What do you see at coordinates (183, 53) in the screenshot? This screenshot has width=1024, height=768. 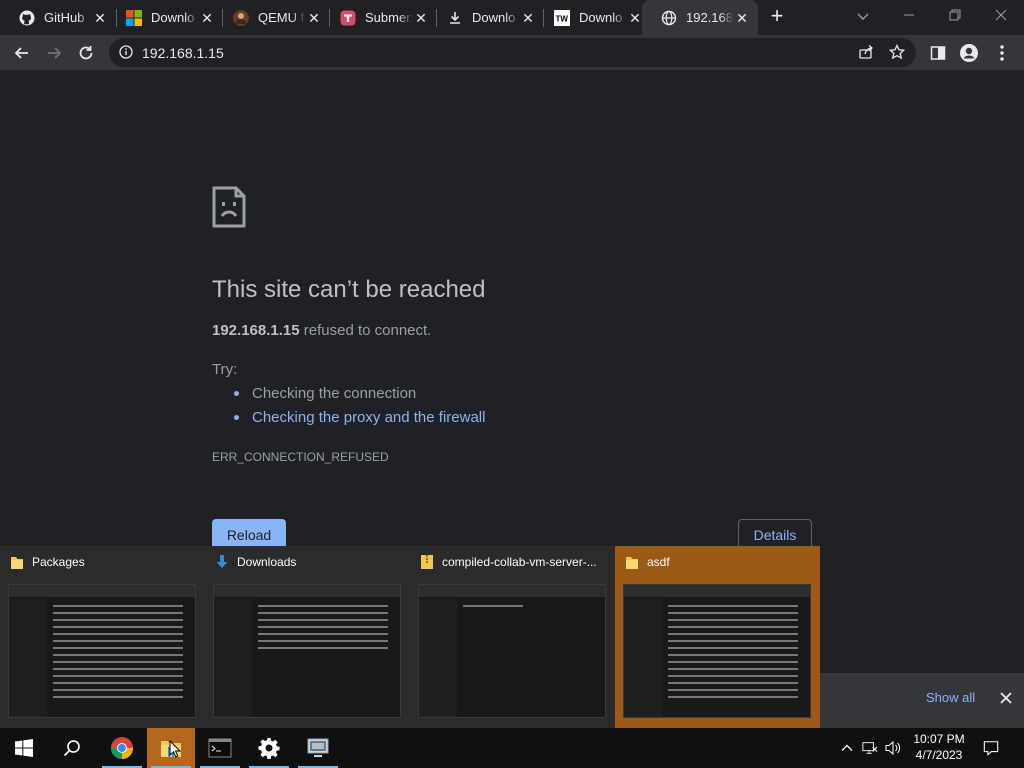 I see `url-text: 192.168.1.15` at bounding box center [183, 53].